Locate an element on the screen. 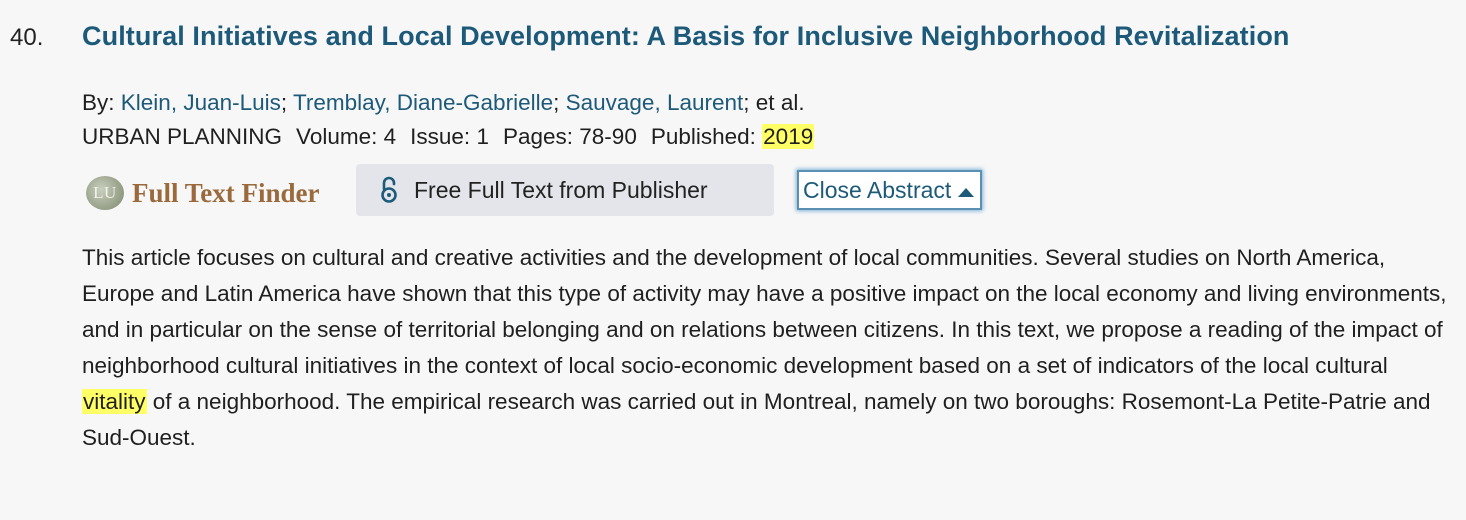 This screenshot has height=520, width=1466. record-number: 40. is located at coordinates (27, 37).